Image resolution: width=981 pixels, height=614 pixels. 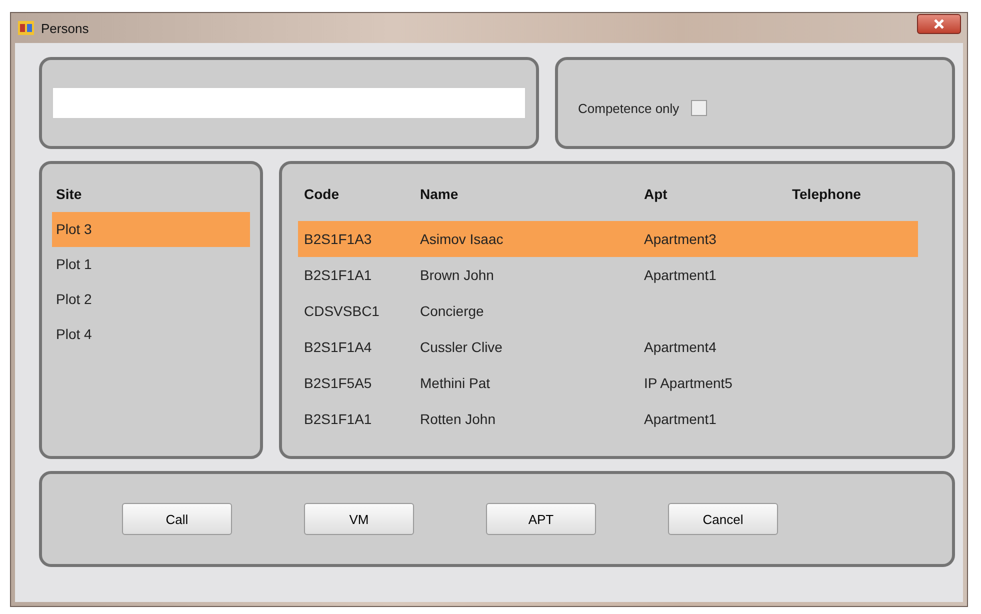 I want to click on table-row: B2S1F1A1 Brown John Apartment1, so click(x=608, y=275).